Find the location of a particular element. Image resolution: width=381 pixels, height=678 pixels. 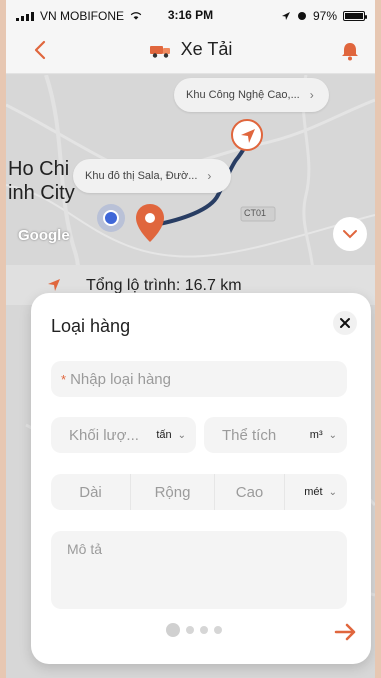

volume-unit-label: m³ is located at coordinates (316, 435).